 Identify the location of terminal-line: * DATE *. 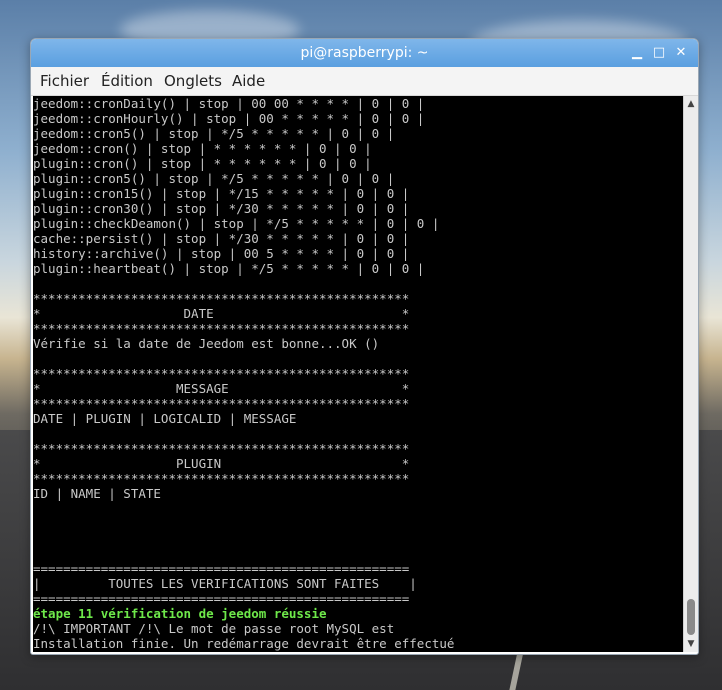
(221, 313).